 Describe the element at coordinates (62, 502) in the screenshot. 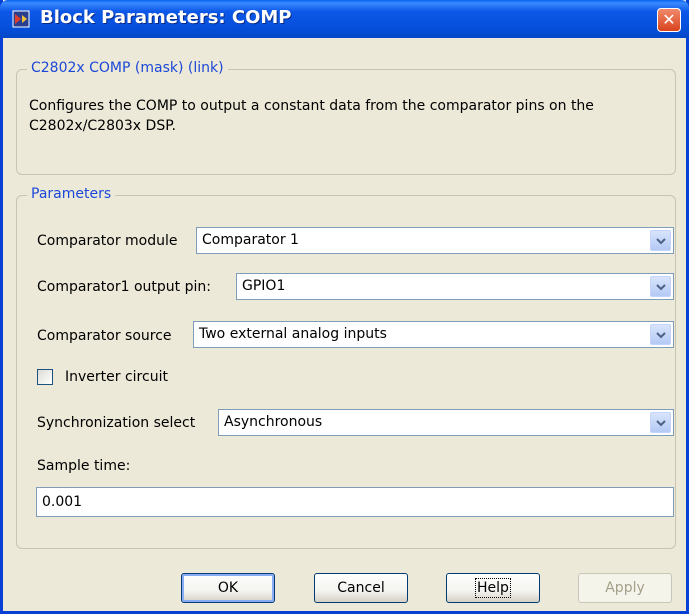

I see `sample-time-value: 0.001` at that location.